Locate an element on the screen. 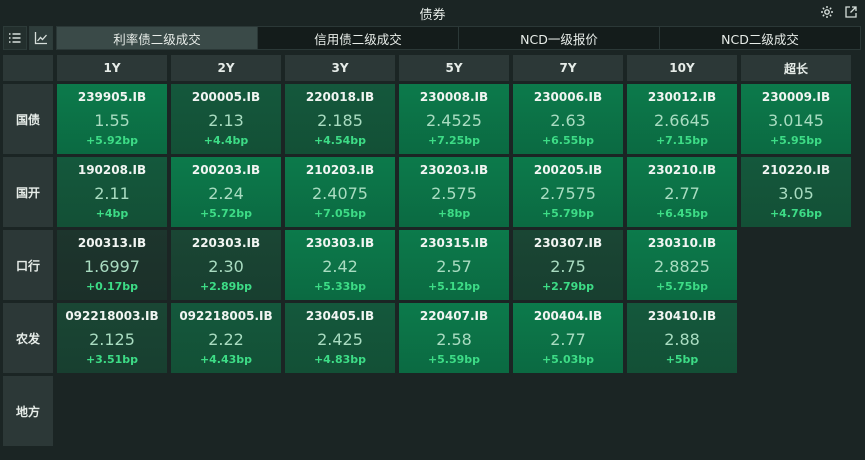 This screenshot has width=865, height=460. bond-cell: 220018.IB 2.185 +4.54bp is located at coordinates (340, 119).